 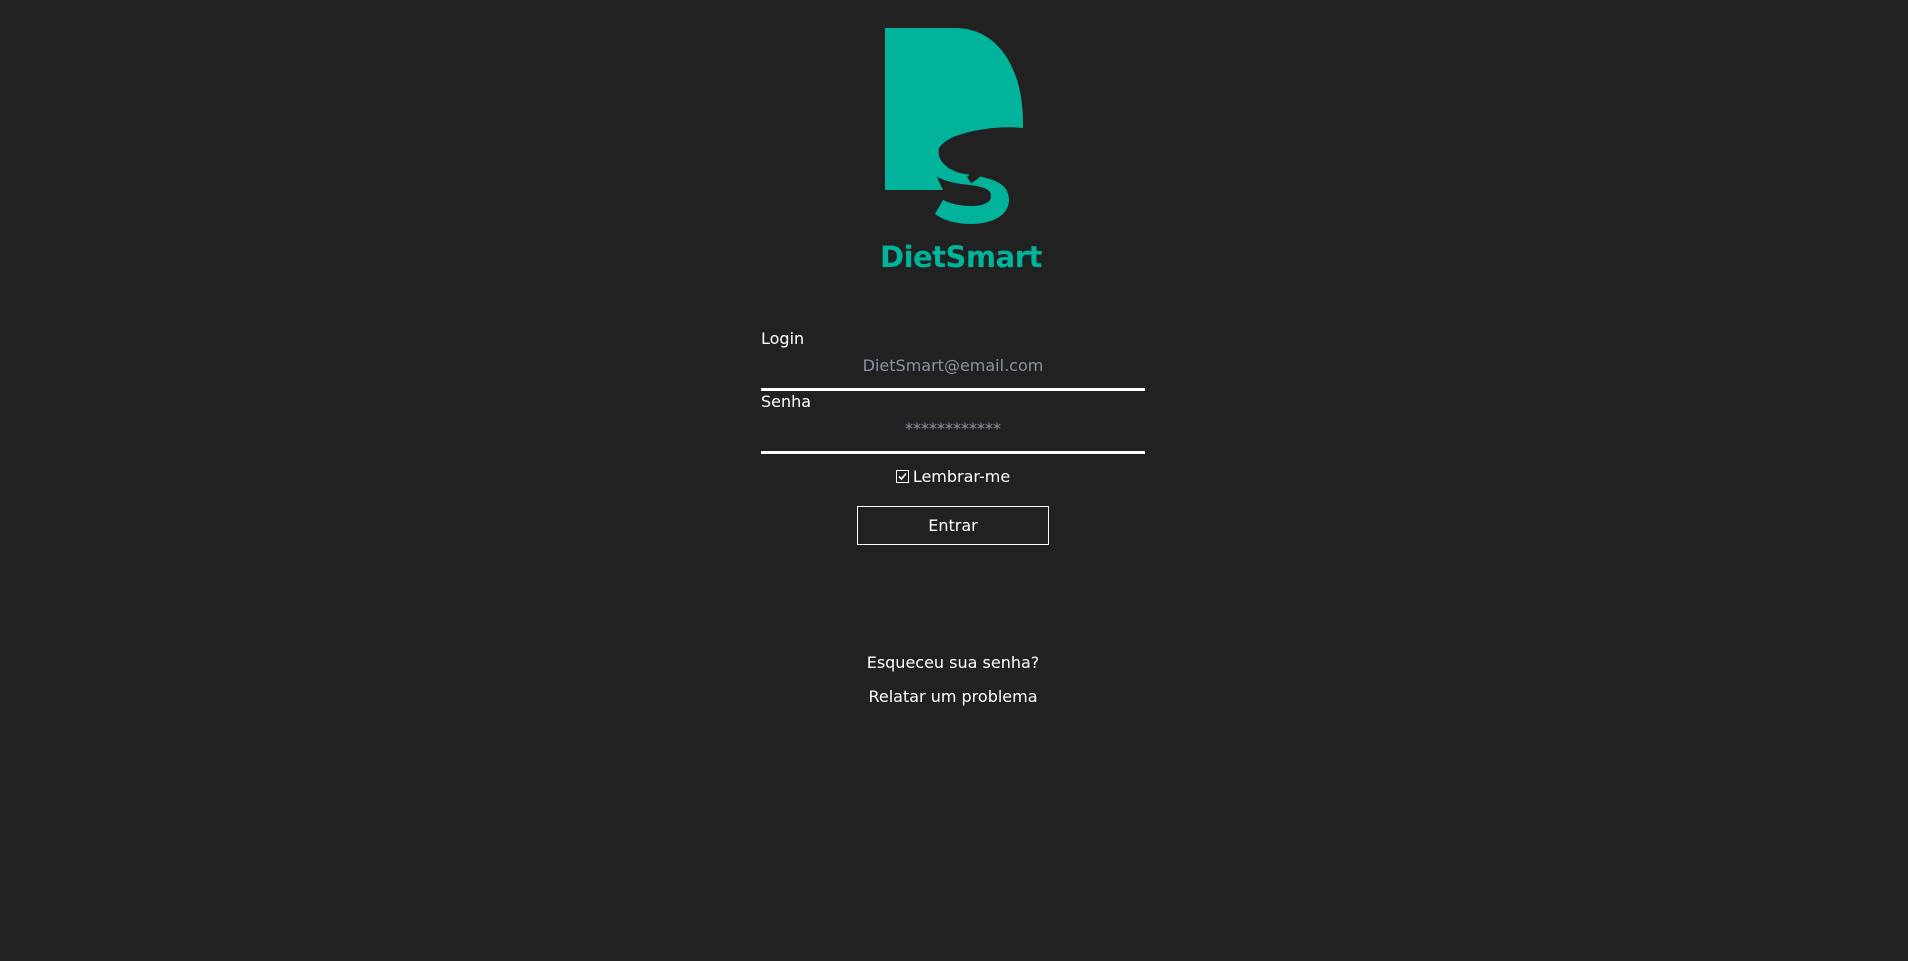 What do you see at coordinates (961, 257) in the screenshot?
I see `brand-name: DietSmart` at bounding box center [961, 257].